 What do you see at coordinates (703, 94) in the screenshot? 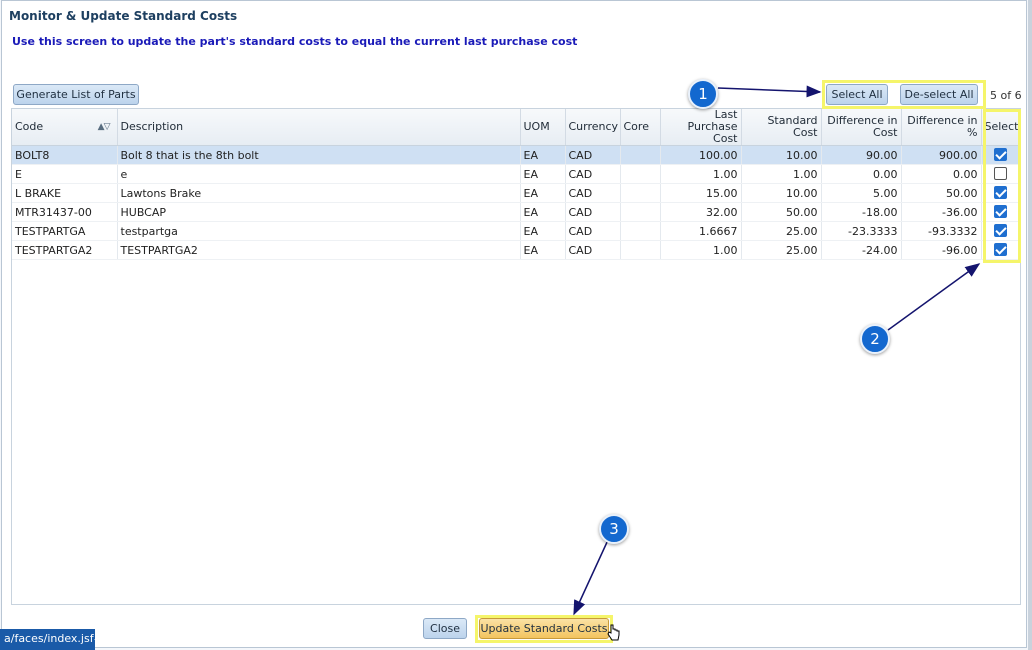
I see `annotation-badge-1: 1` at bounding box center [703, 94].